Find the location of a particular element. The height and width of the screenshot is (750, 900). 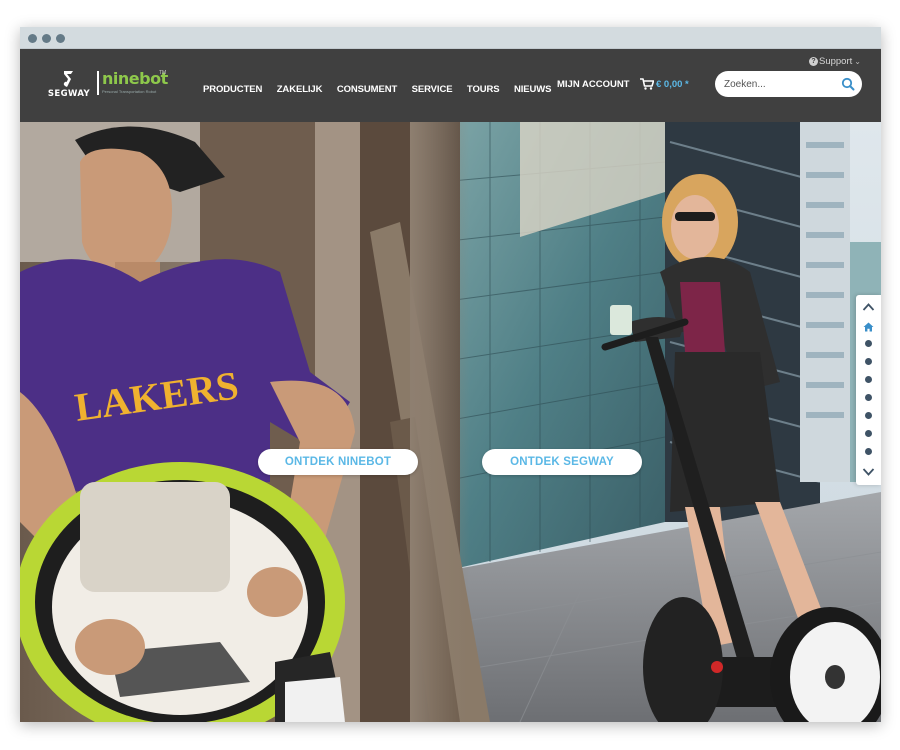

nav-item-service: SERVICE is located at coordinates (432, 89).